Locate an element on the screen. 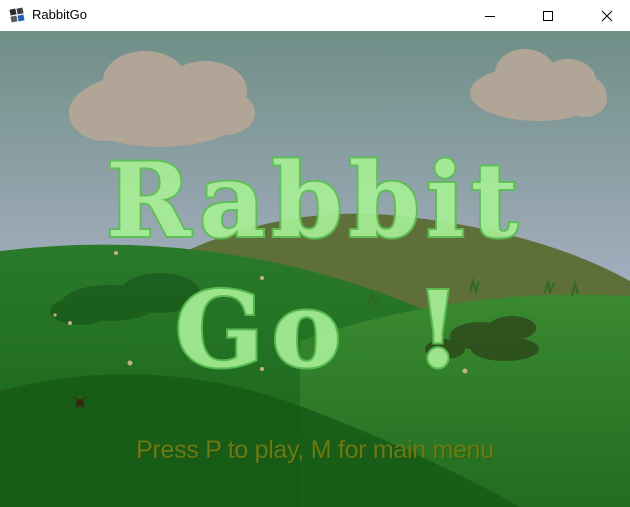  game-title-go: Go is located at coordinates (262, 329).